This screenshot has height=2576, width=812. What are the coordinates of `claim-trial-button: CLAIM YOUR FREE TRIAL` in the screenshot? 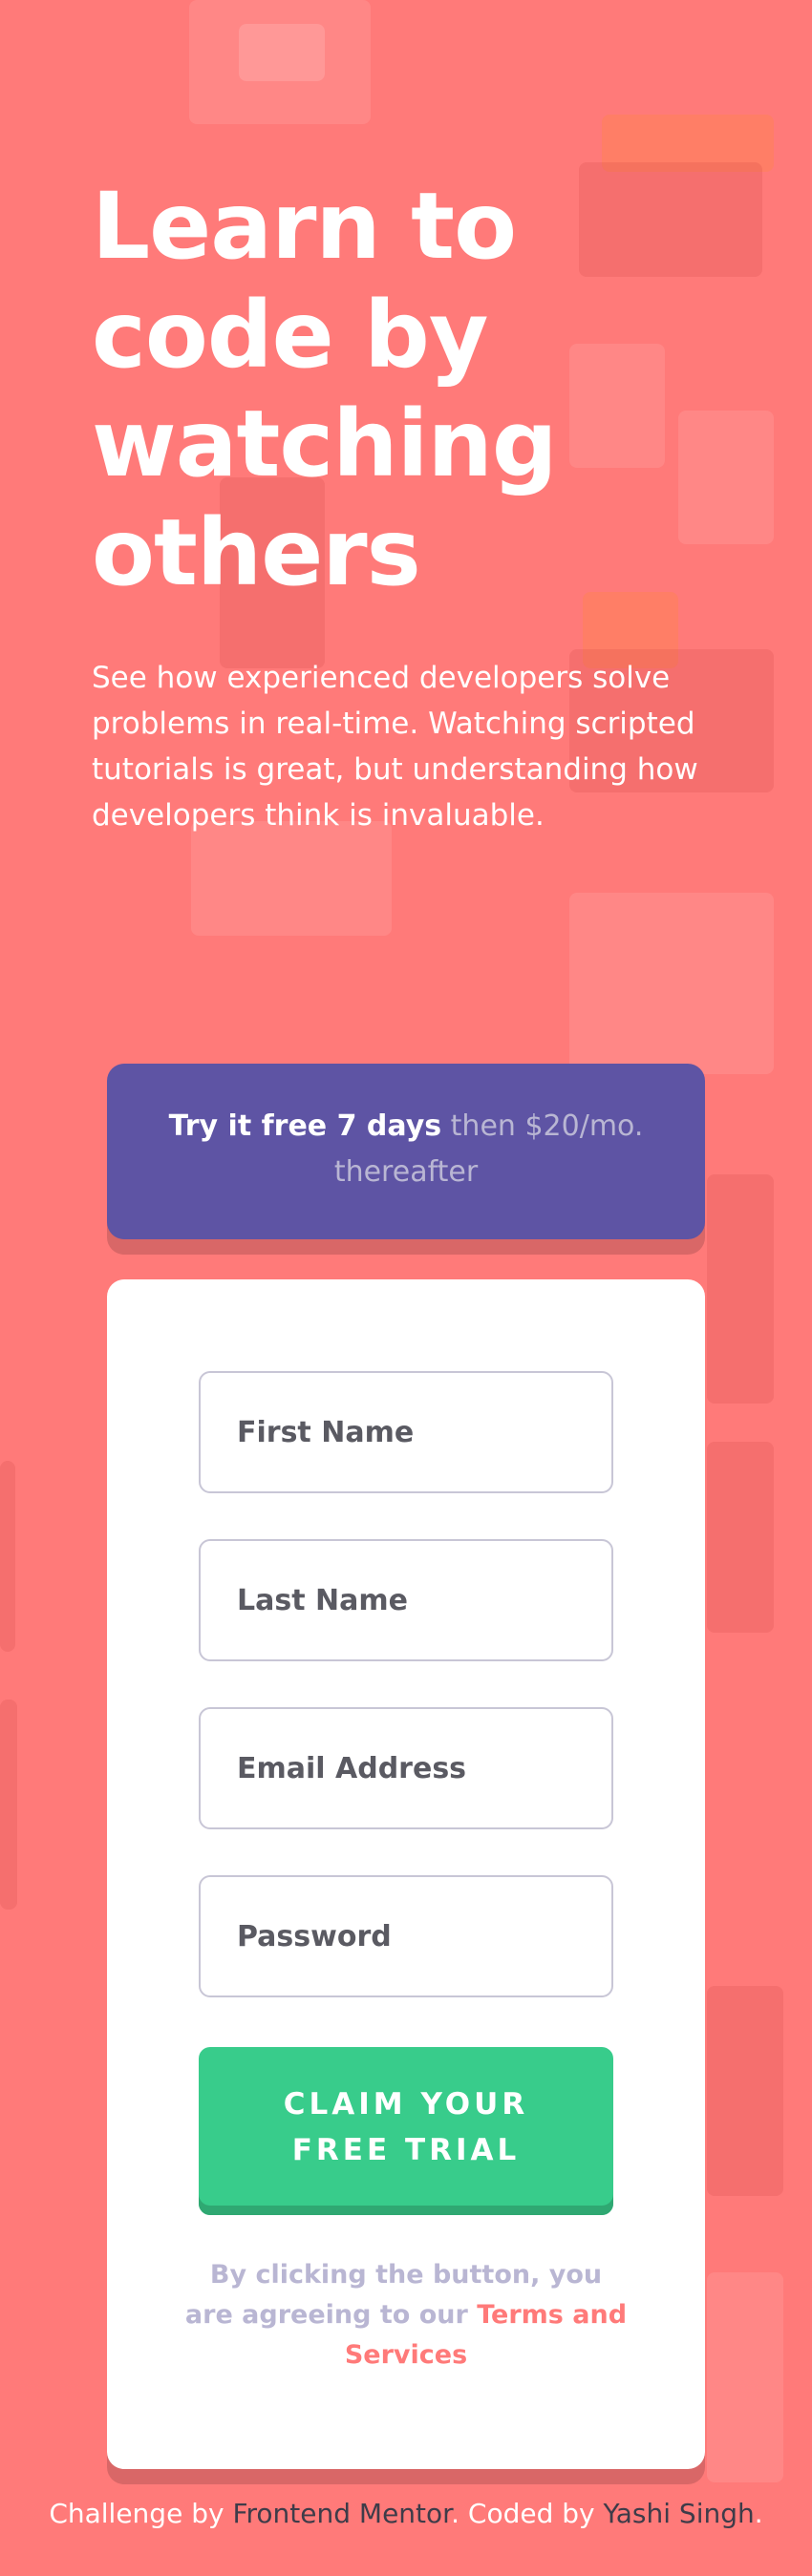 It's located at (406, 2131).